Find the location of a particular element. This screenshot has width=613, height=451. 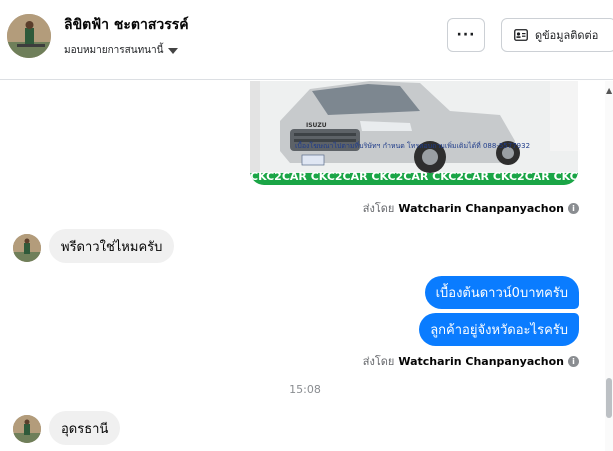

scrollbar-thumb is located at coordinates (609, 398).